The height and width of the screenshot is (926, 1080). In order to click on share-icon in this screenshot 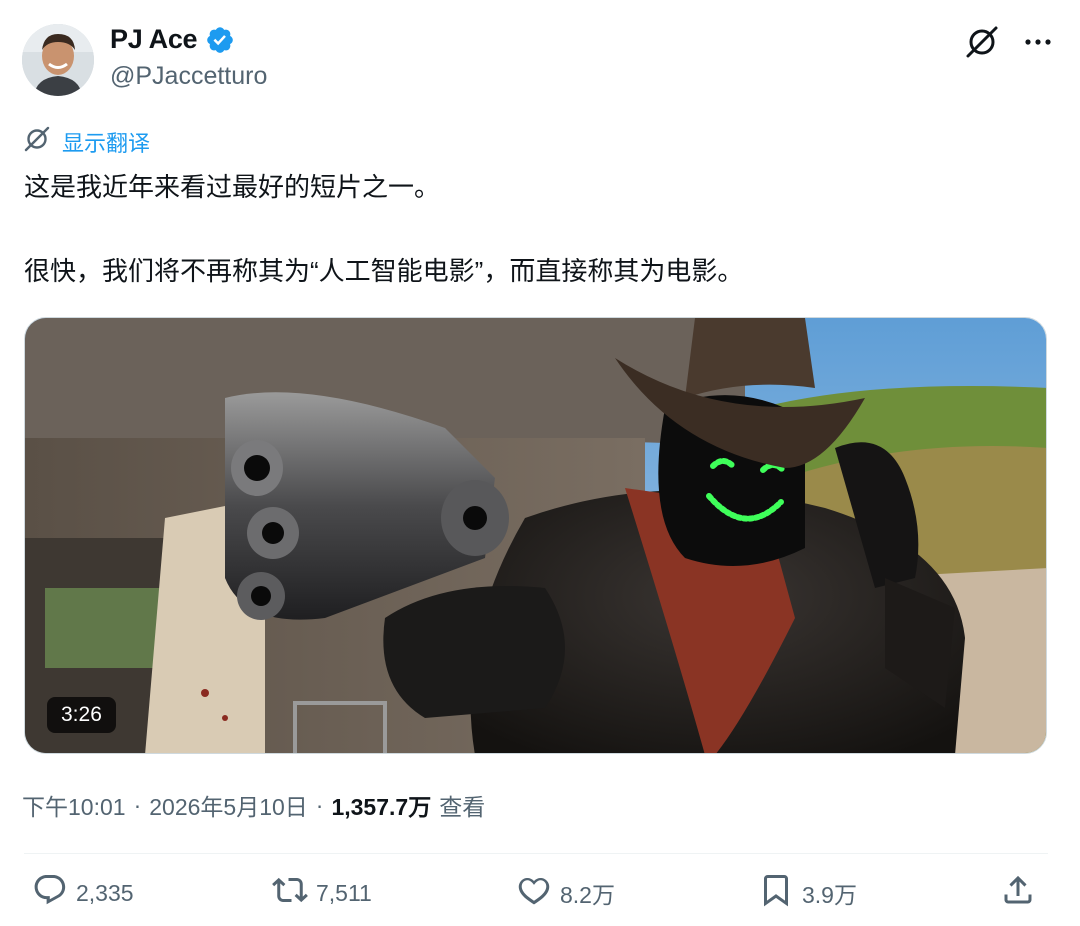, I will do `click(1018, 893)`.